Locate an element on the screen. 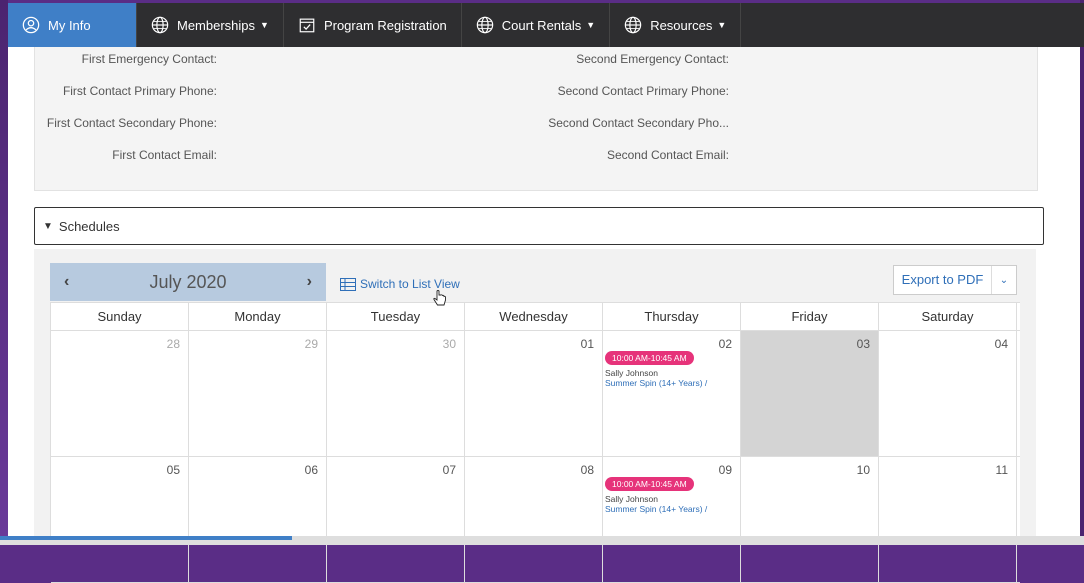  progress-indicator is located at coordinates (146, 538).